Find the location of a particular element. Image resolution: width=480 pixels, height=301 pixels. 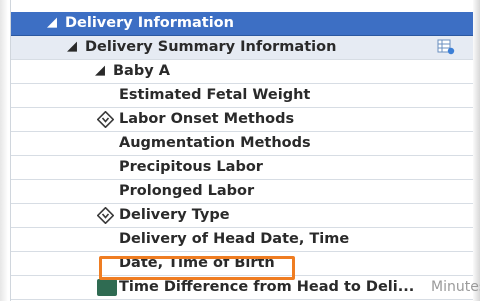

unit-label: Minutes is located at coordinates (455, 287).